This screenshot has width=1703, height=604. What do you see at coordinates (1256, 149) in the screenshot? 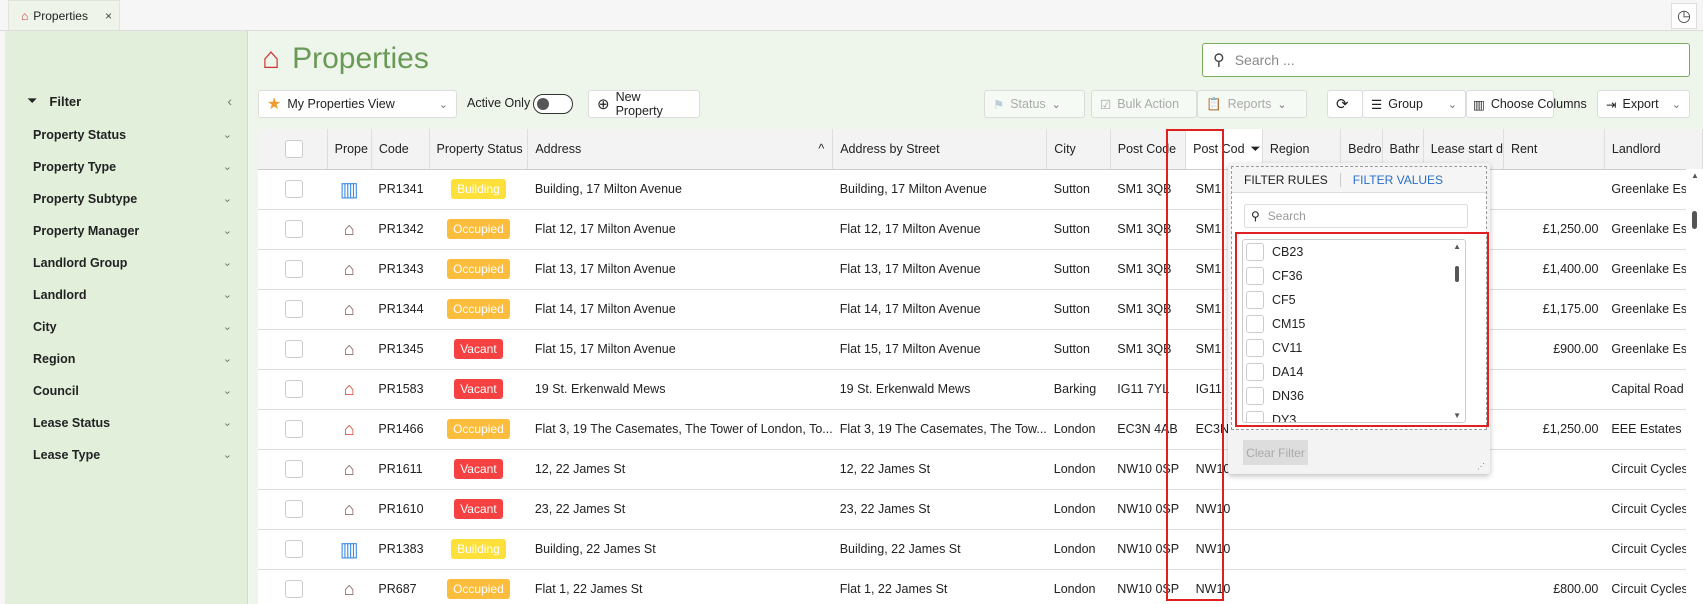
I see `filter-icon: ⏷` at bounding box center [1256, 149].